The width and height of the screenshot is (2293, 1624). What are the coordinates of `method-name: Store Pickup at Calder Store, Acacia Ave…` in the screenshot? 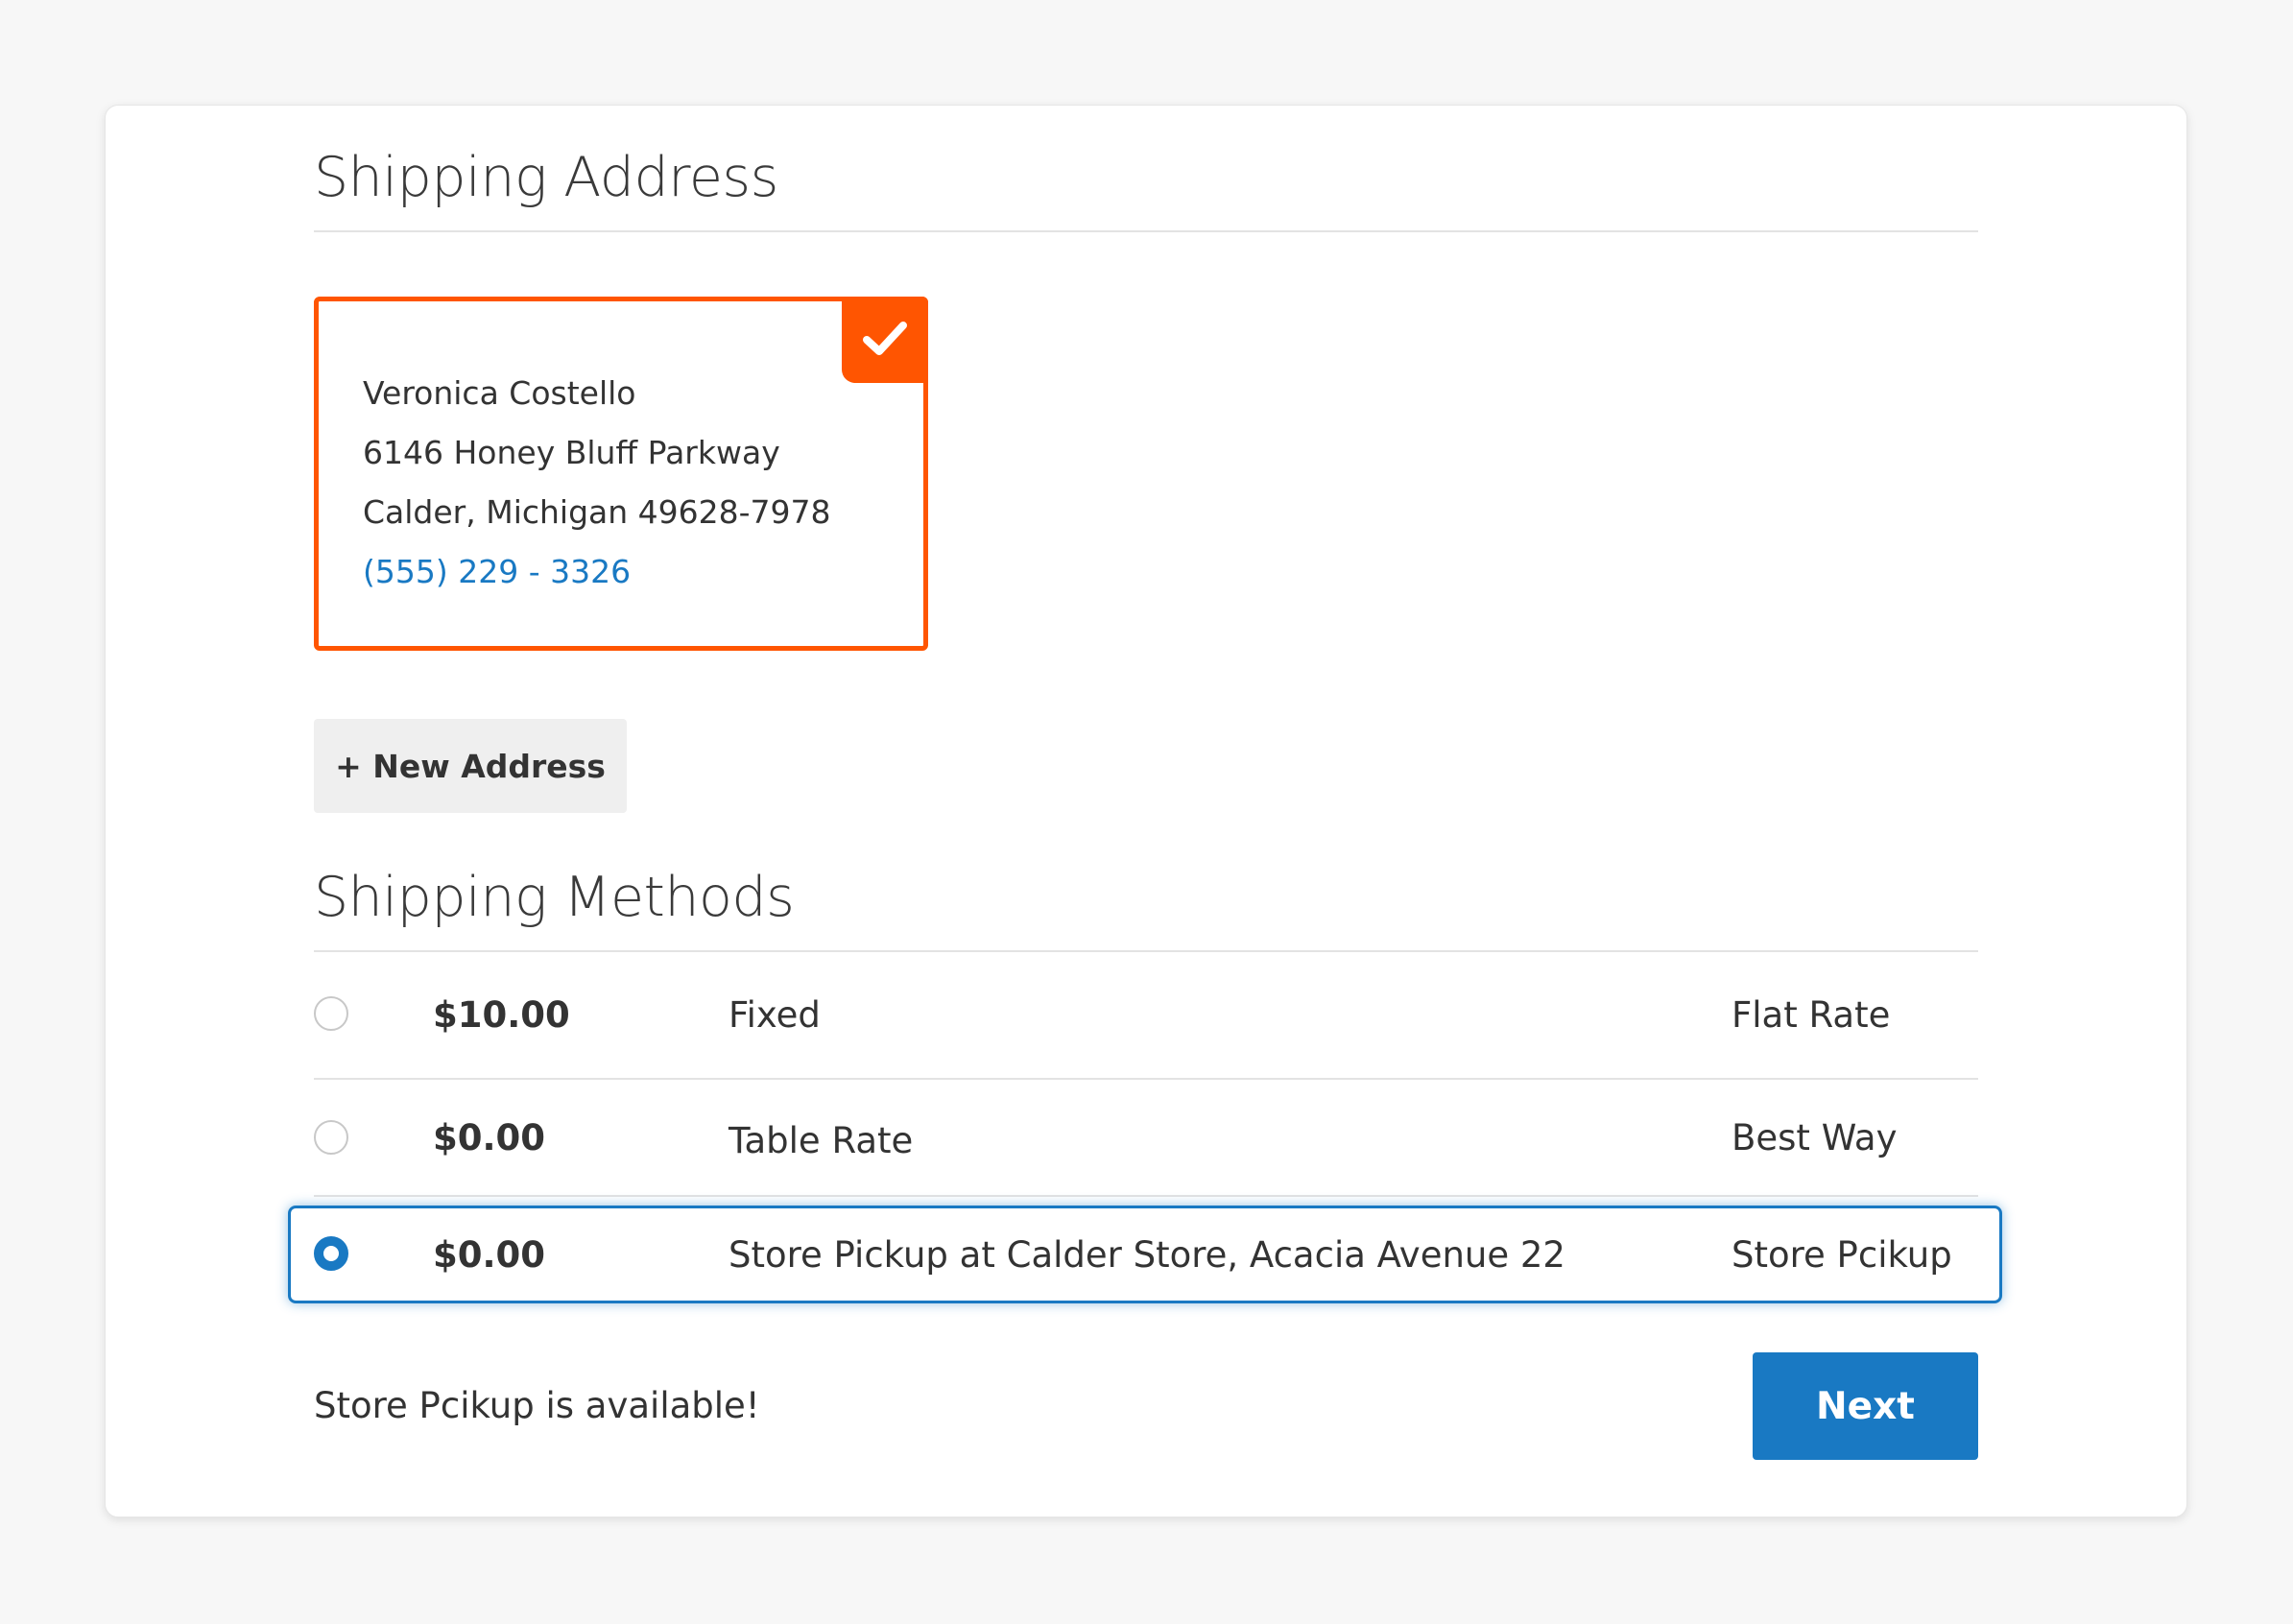 It's located at (1147, 1255).